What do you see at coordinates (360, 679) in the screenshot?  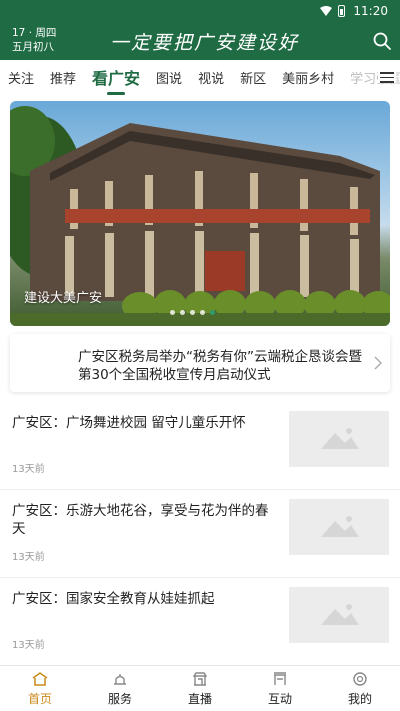 I see `profile-icon` at bounding box center [360, 679].